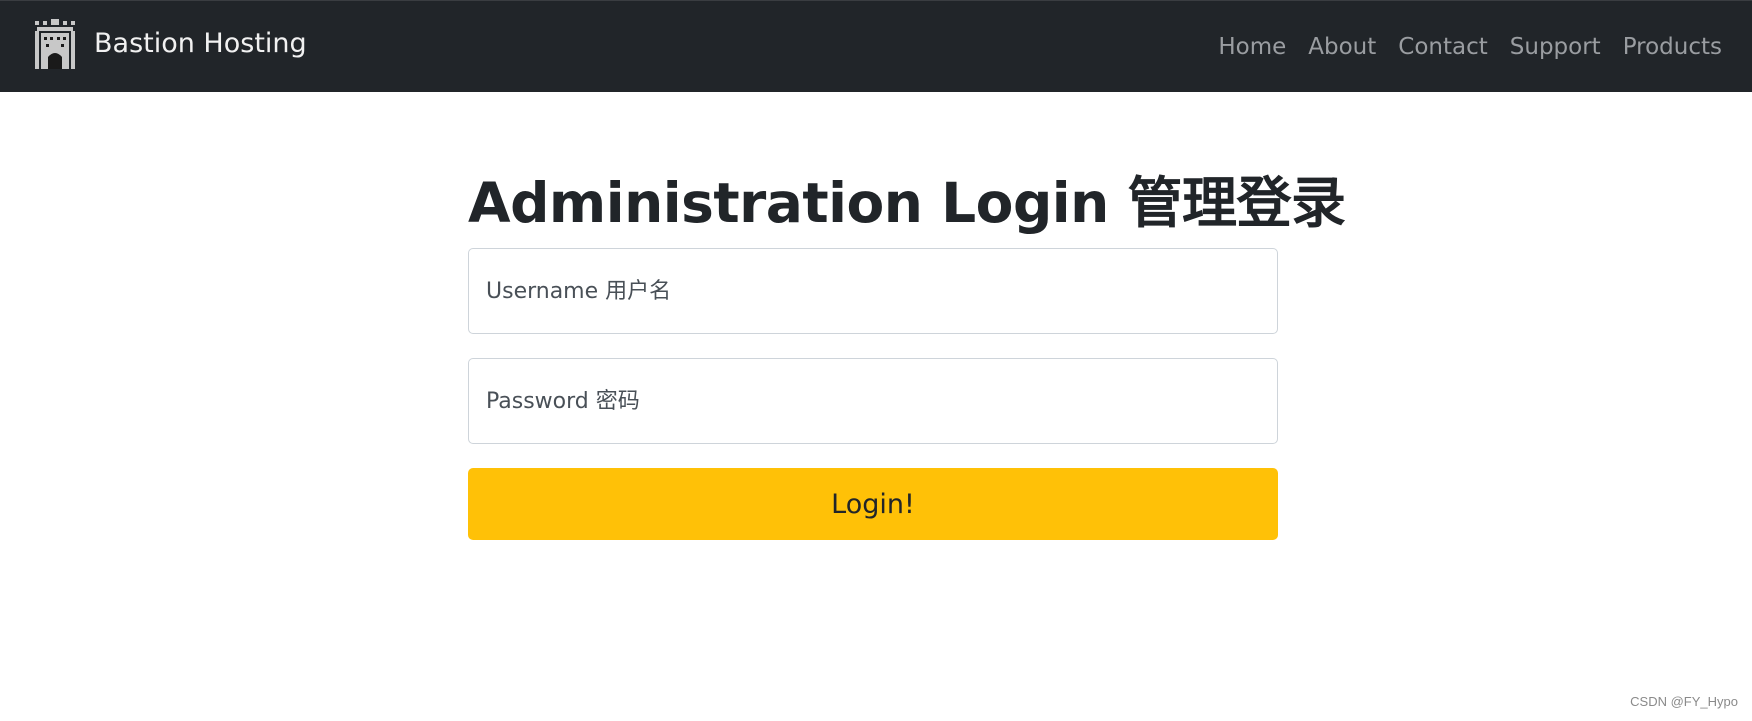  I want to click on nav-item-support: Support, so click(1555, 47).